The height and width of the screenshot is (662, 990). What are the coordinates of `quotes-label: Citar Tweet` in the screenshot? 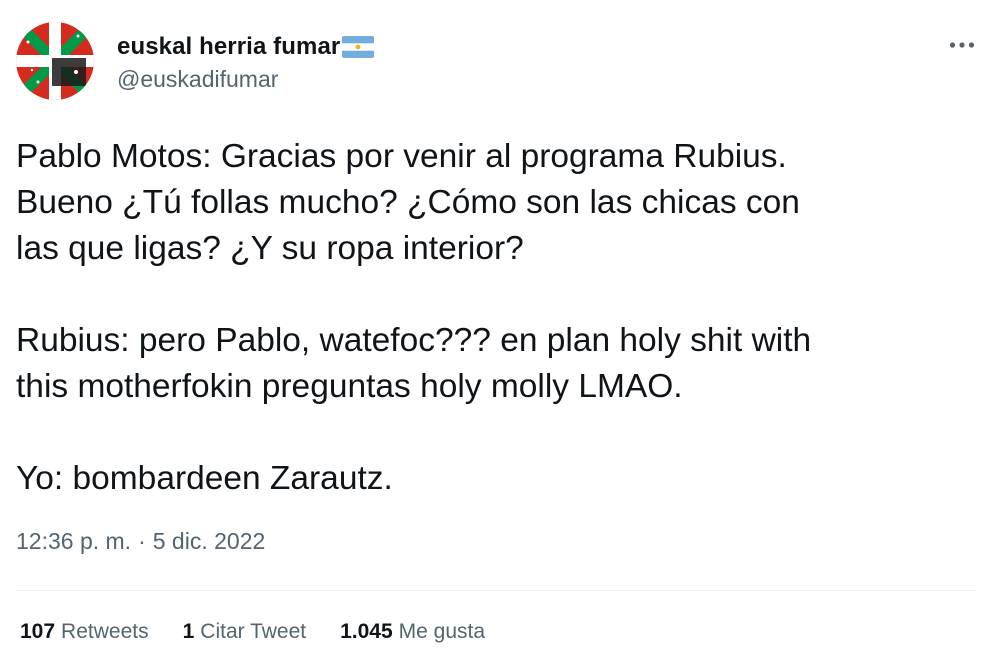 It's located at (253, 631).